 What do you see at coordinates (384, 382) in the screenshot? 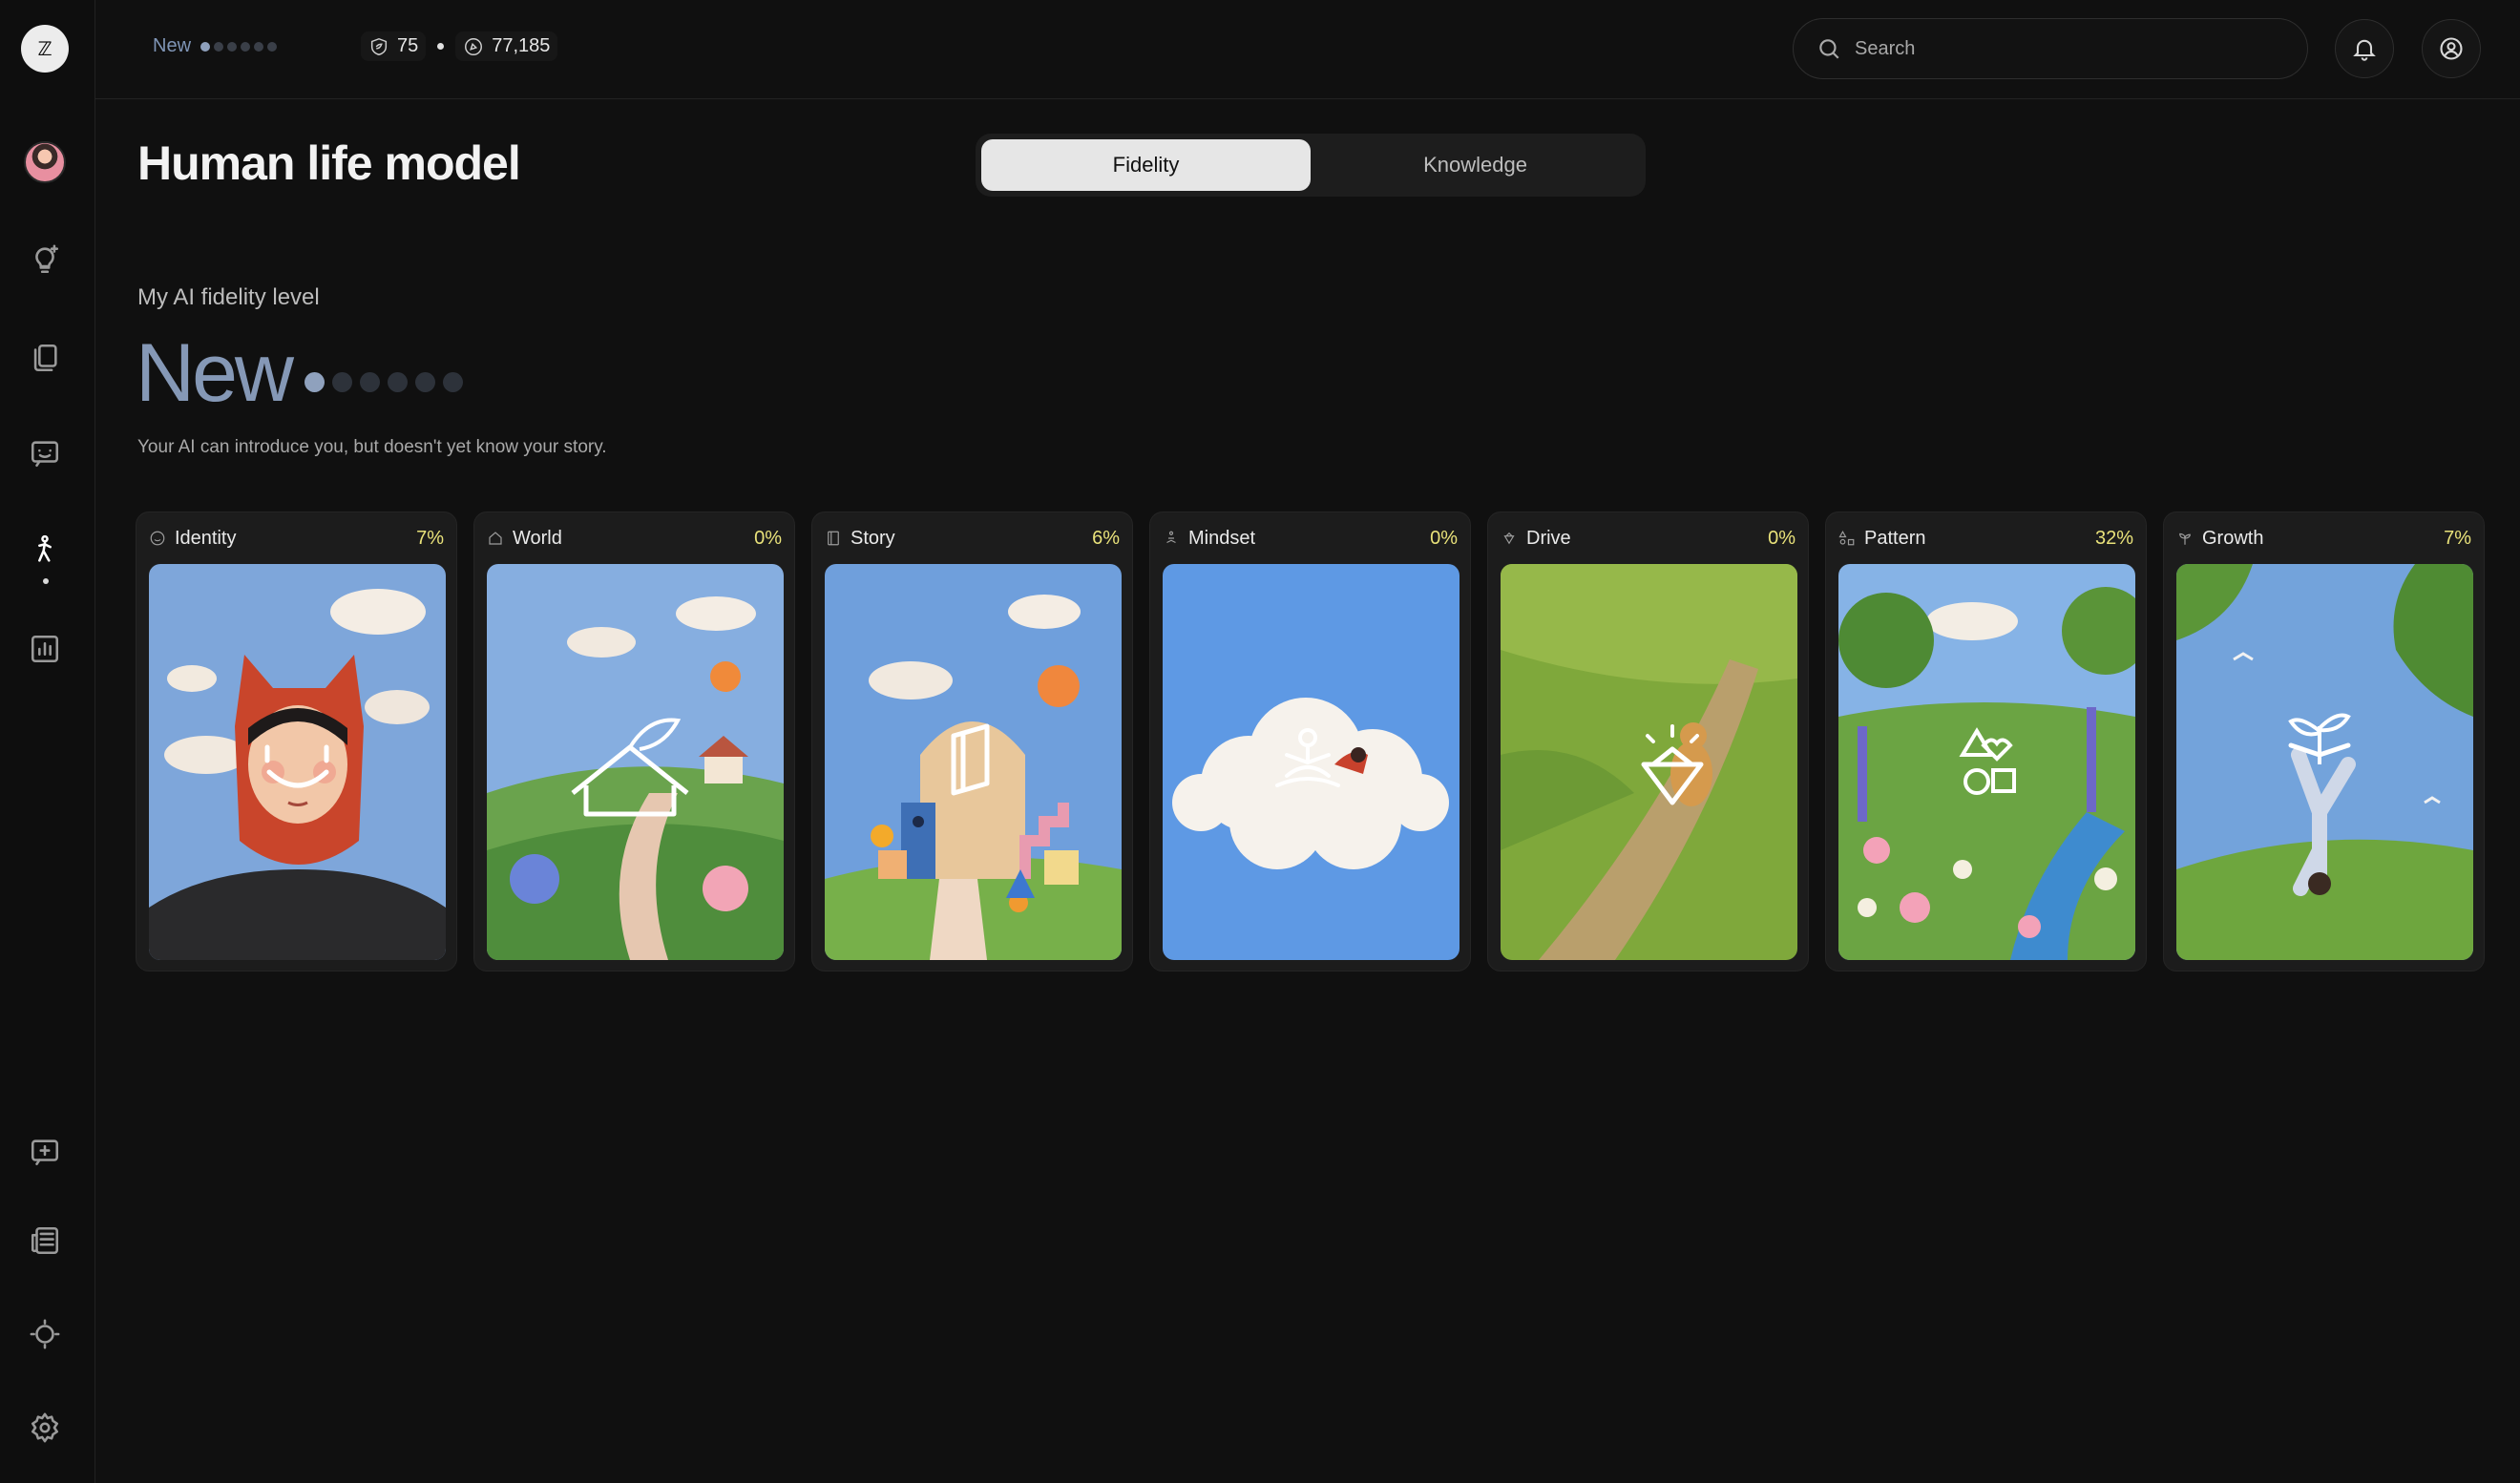
I see `fidelity-level-dots` at bounding box center [384, 382].